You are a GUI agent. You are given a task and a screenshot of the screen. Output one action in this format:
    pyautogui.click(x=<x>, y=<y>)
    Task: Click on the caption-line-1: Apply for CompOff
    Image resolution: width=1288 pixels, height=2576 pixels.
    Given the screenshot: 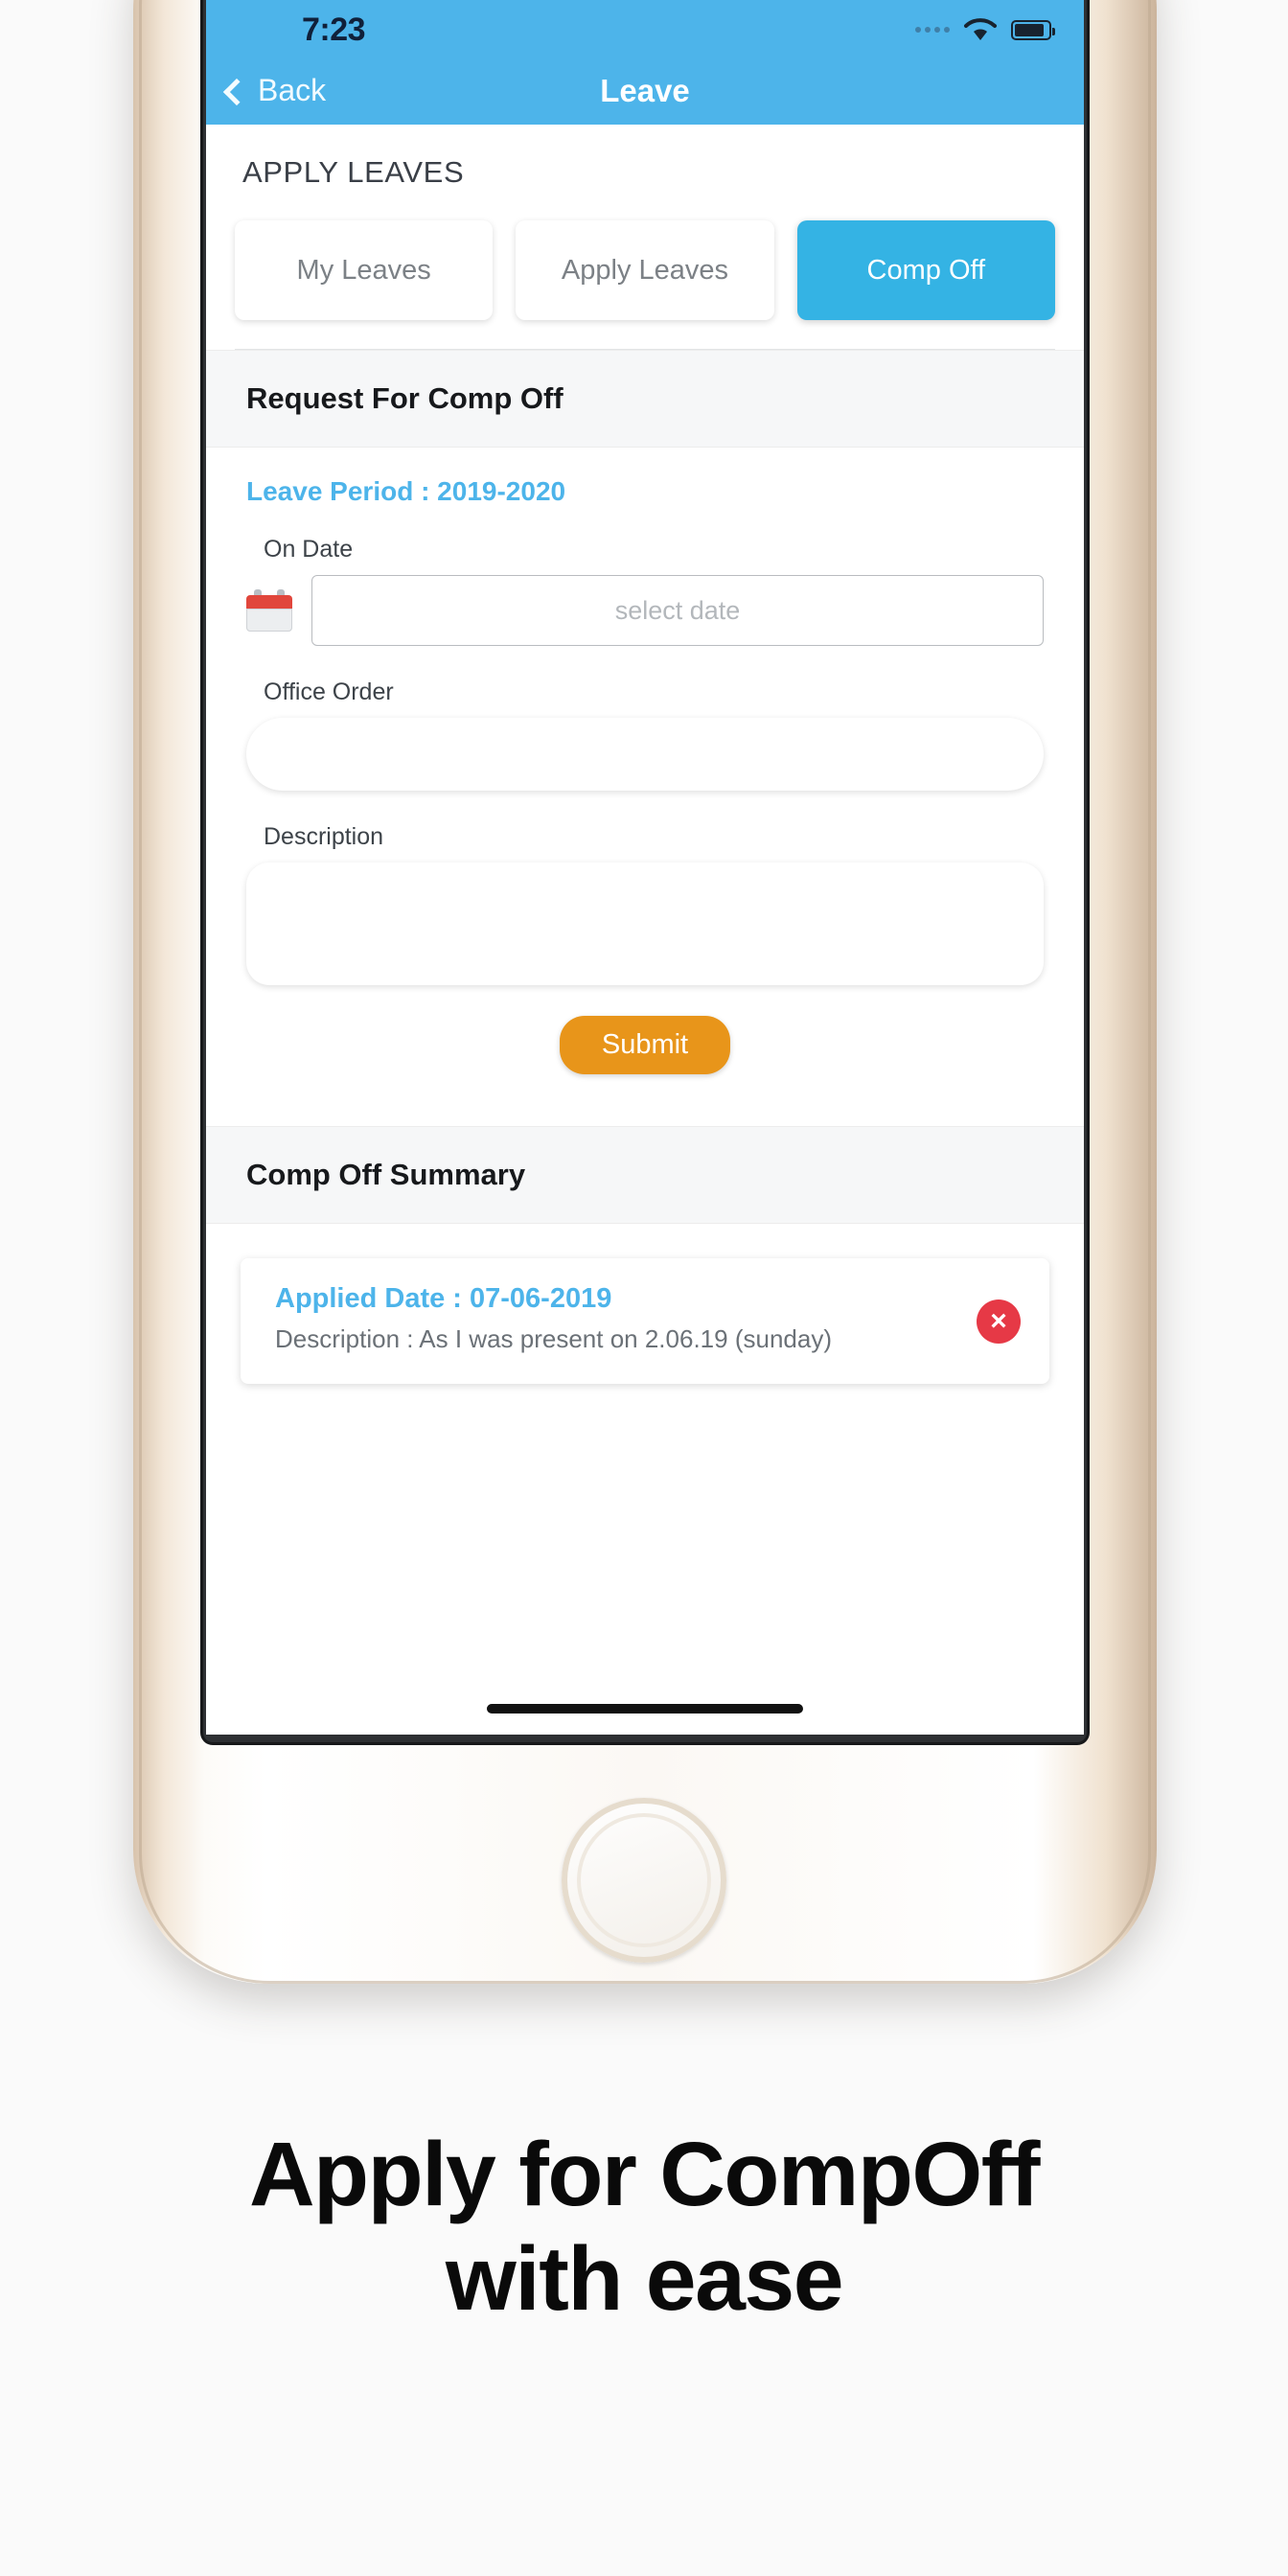 What is the action you would take?
    pyautogui.click(x=644, y=2174)
    